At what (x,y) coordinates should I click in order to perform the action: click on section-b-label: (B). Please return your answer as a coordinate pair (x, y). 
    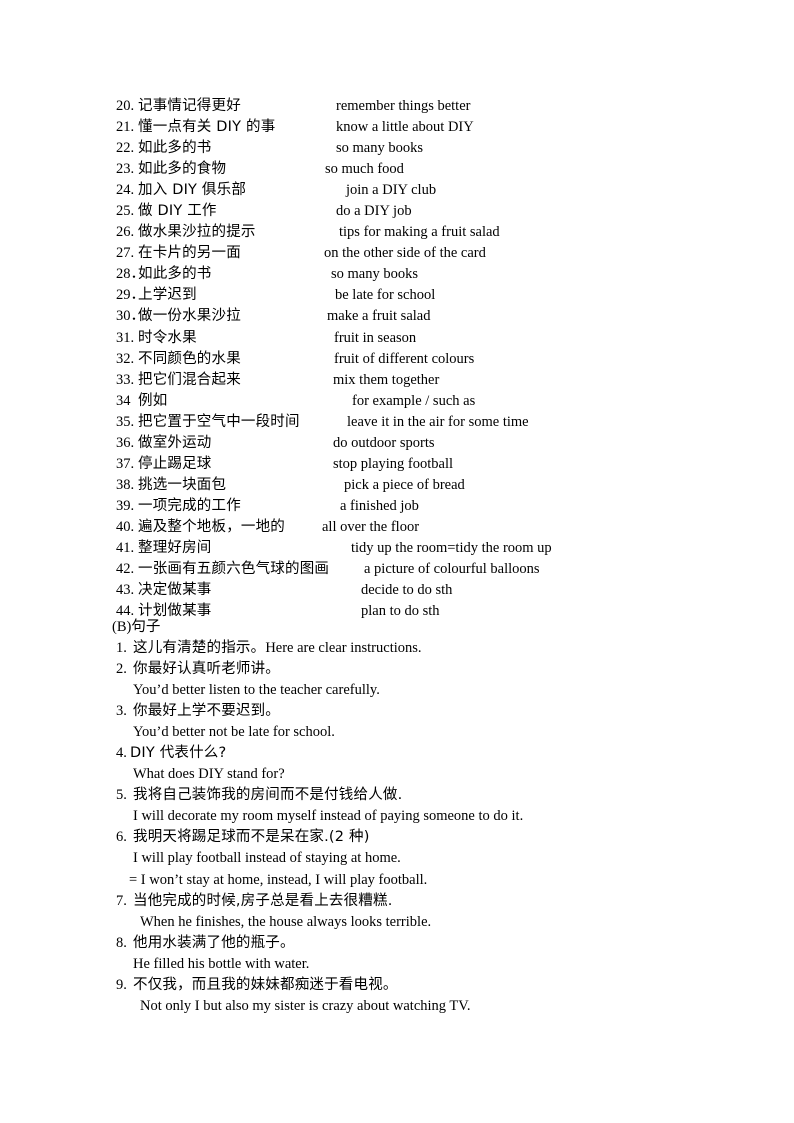
    Looking at the image, I should click on (122, 627).